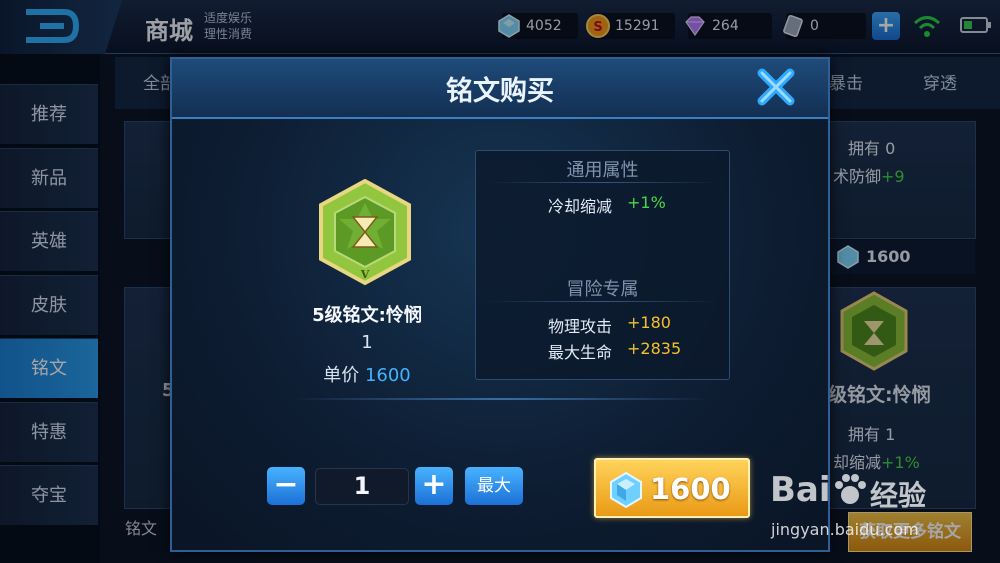 This screenshot has width=1000, height=563. Describe the element at coordinates (367, 315) in the screenshot. I see `item-name: 5级铭文:怜悯` at that location.